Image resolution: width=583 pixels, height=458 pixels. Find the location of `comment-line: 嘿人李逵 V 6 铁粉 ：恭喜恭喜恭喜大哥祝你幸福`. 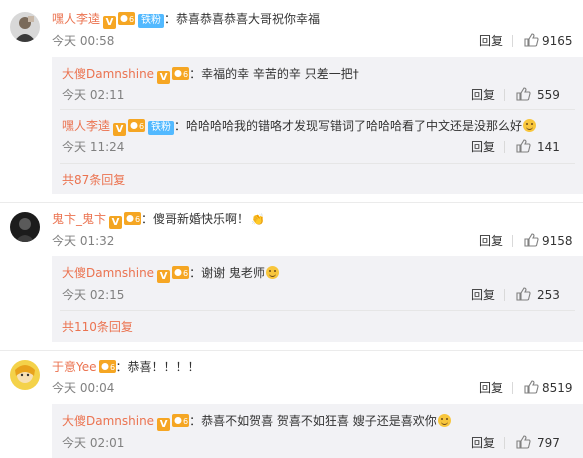

comment-line: 嘿人李逵 V 6 铁粉 ：恭喜恭喜恭喜大哥祝你幸福 is located at coordinates (186, 20).